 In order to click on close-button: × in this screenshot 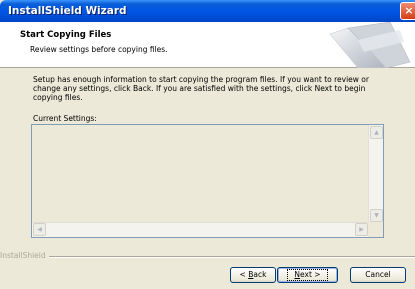, I will do `click(407, 11)`.